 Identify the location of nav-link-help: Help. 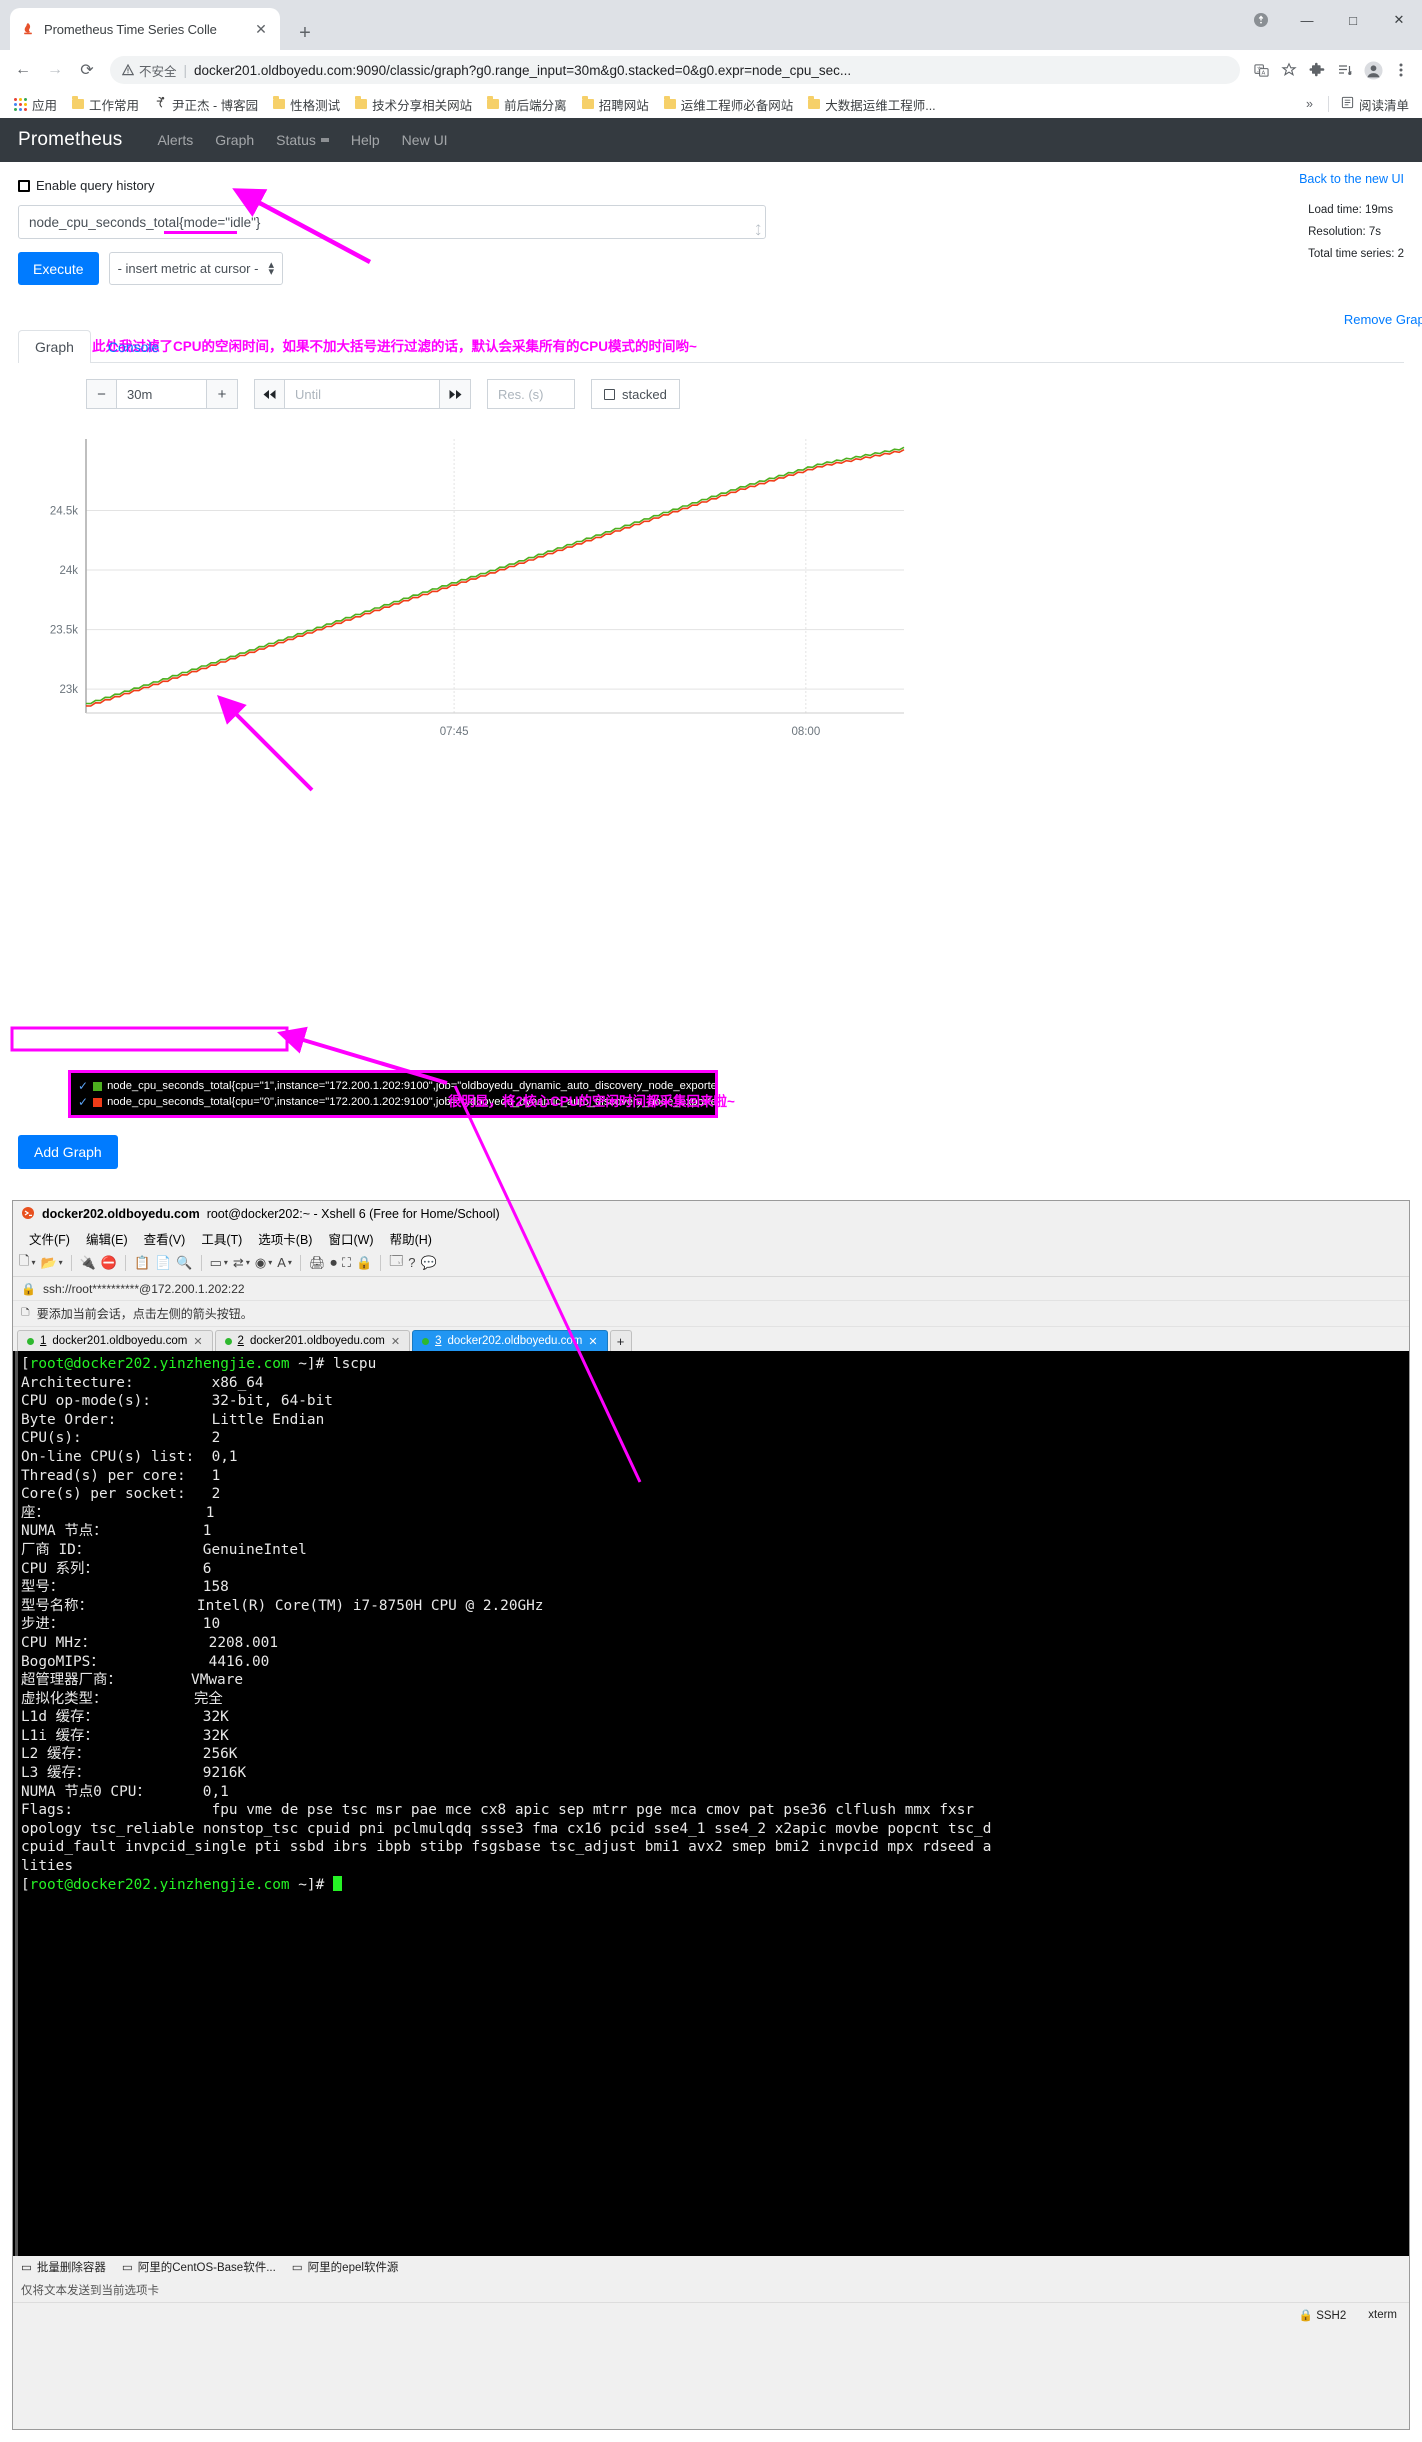
(365, 140).